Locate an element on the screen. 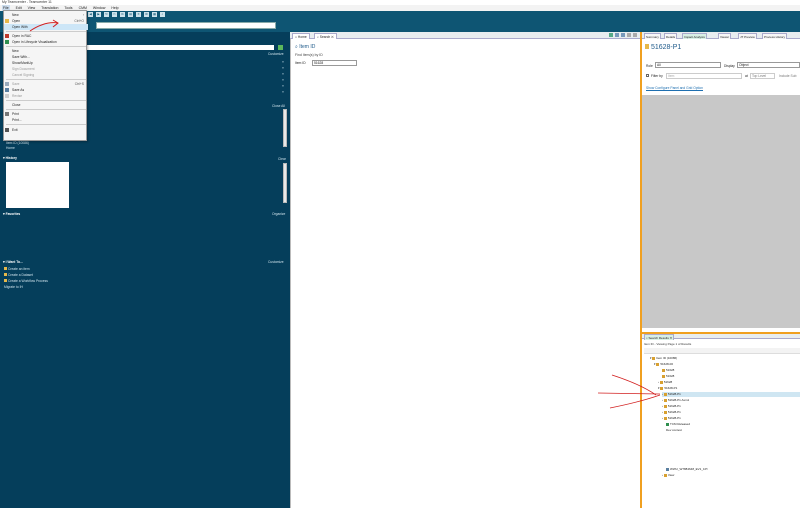 This screenshot has width=800, height=508. level-select: Top Level is located at coordinates (762, 76).